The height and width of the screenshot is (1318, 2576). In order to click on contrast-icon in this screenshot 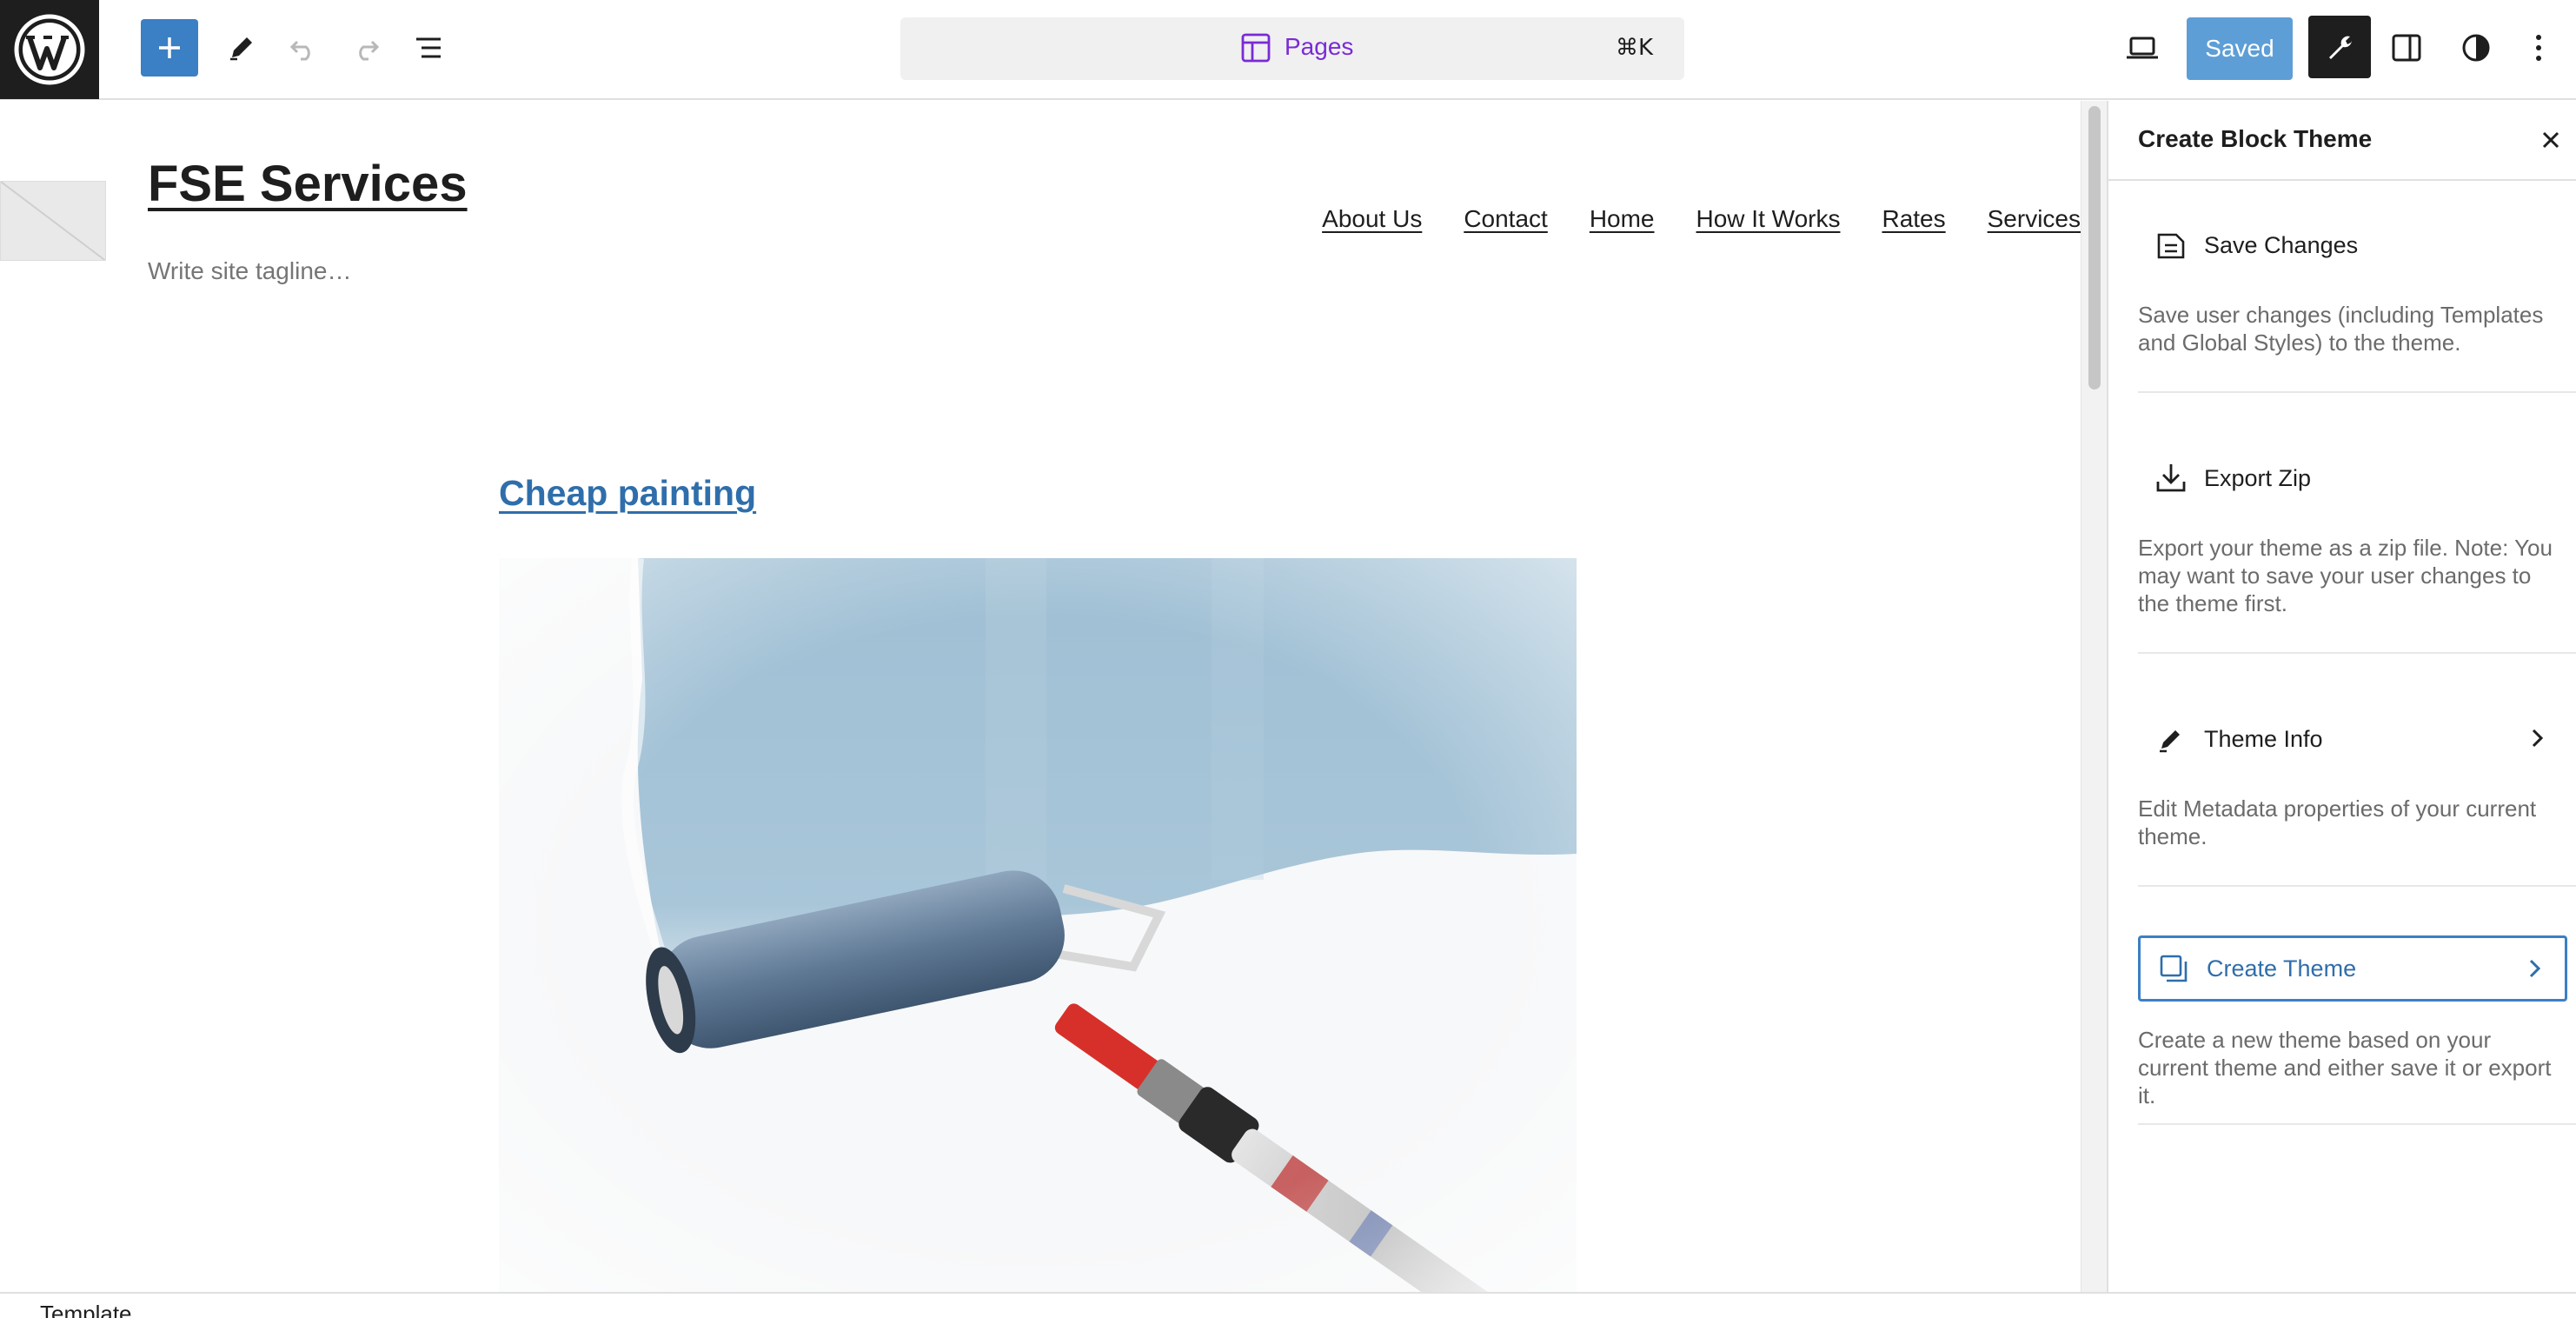, I will do `click(2476, 48)`.